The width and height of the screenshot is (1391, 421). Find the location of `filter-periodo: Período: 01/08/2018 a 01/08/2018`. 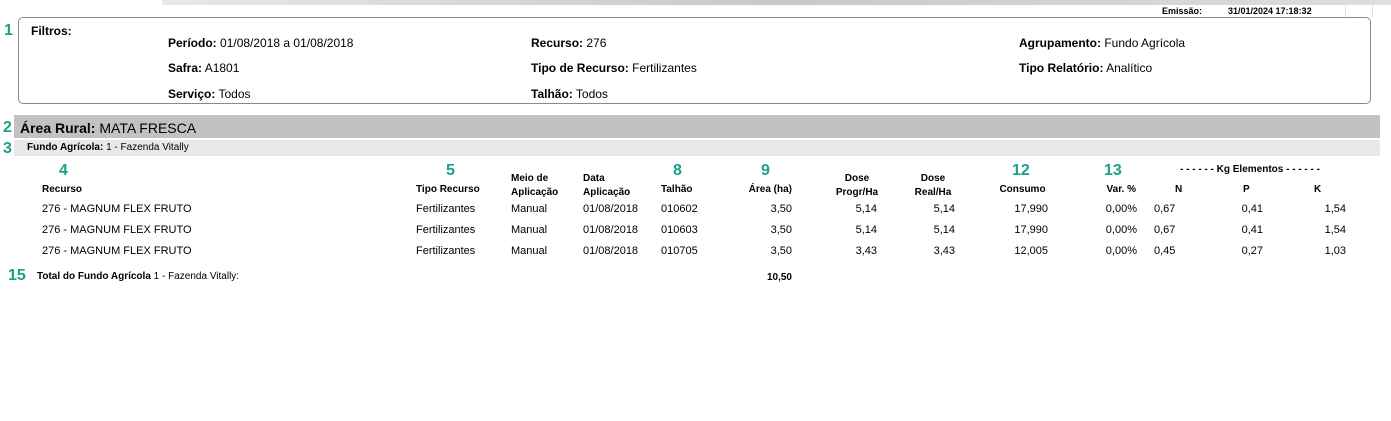

filter-periodo: Período: 01/08/2018 a 01/08/2018 is located at coordinates (261, 43).